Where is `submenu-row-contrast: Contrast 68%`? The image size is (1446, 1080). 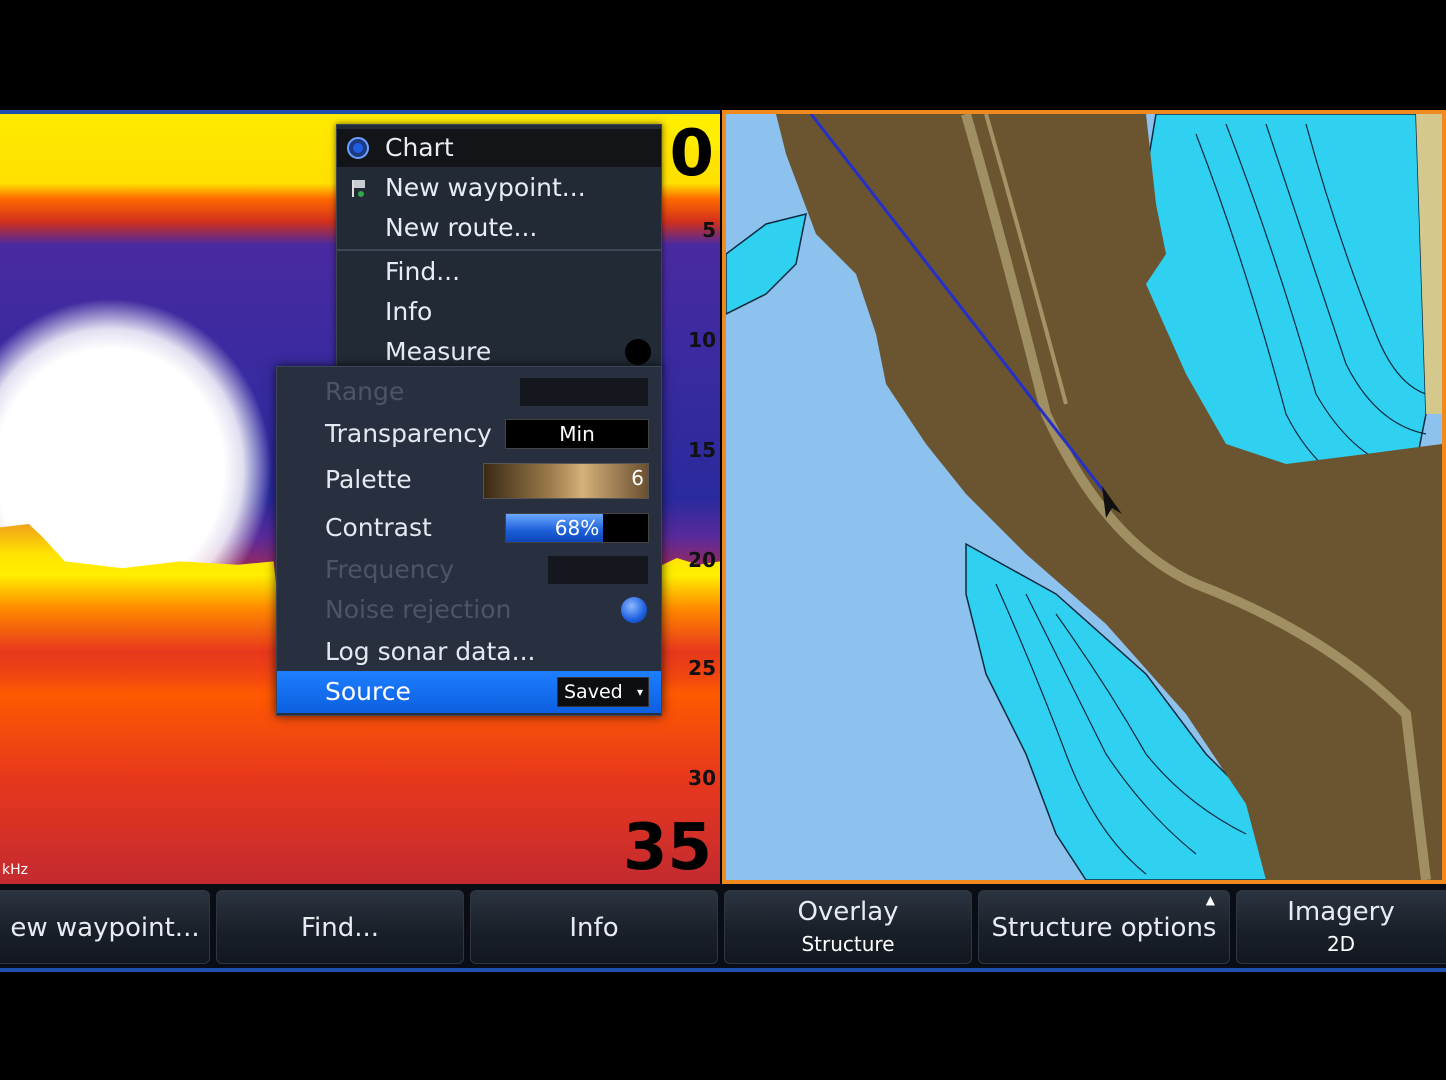
submenu-row-contrast: Contrast 68% is located at coordinates (469, 528).